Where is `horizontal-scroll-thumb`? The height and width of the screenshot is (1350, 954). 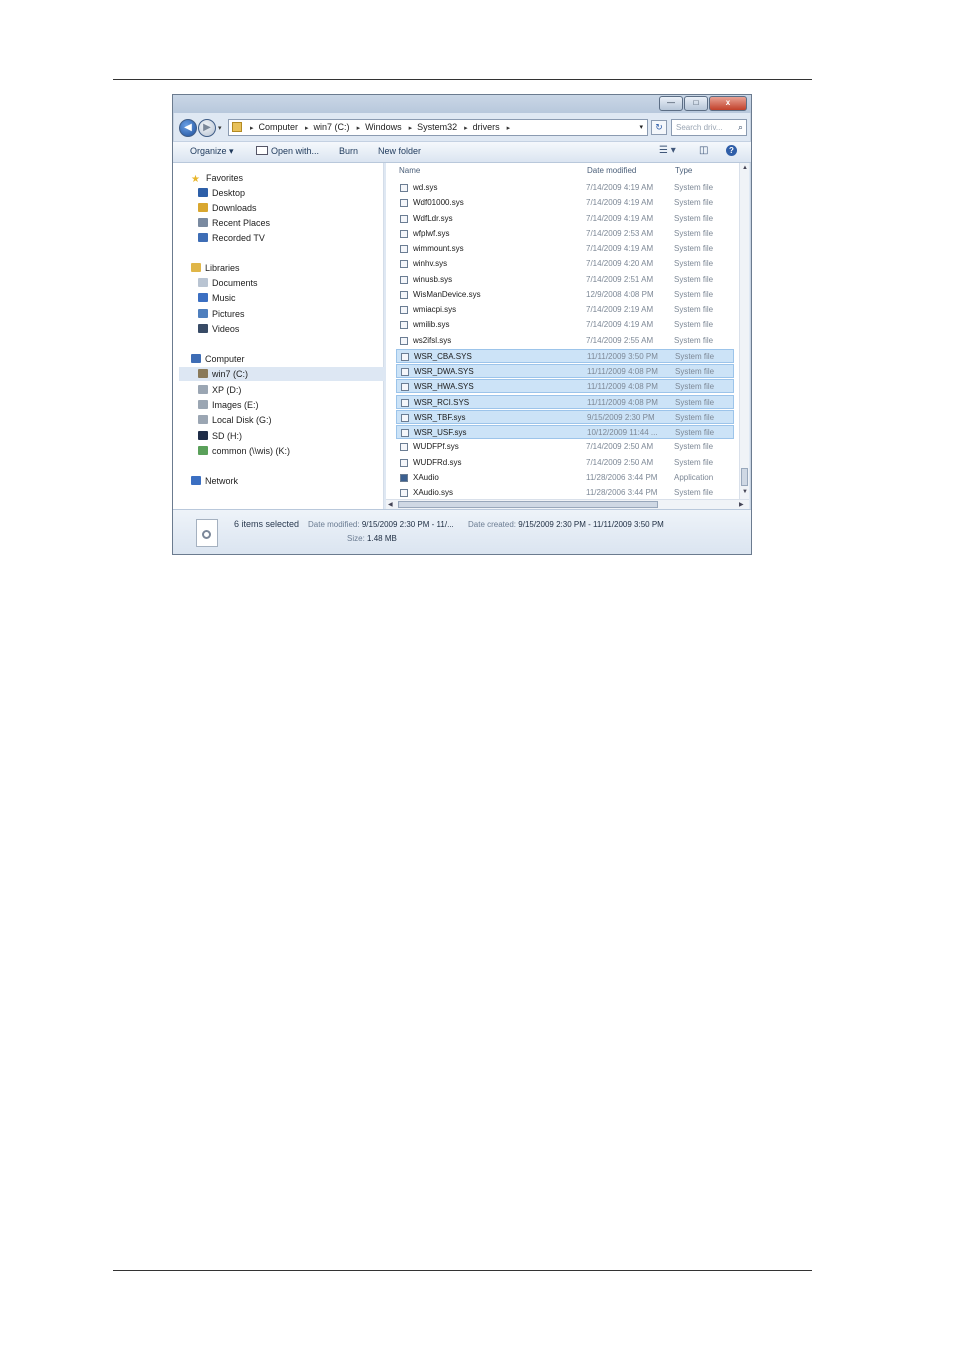 horizontal-scroll-thumb is located at coordinates (528, 504).